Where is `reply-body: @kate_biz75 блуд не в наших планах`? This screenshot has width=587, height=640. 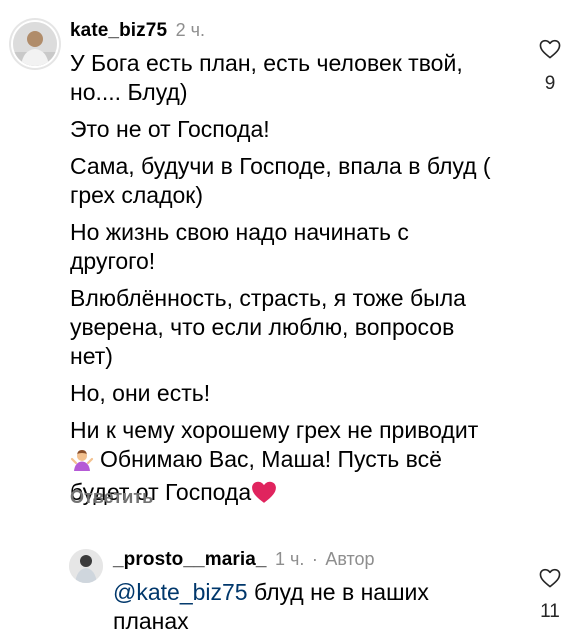 reply-body: @kate_biz75 блуд не в наших планах is located at coordinates (313, 607).